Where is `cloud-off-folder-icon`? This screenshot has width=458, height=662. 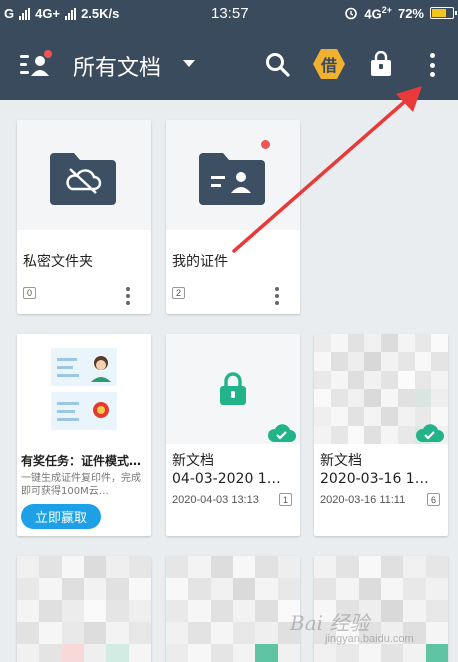
cloud-off-folder-icon is located at coordinates (83, 179).